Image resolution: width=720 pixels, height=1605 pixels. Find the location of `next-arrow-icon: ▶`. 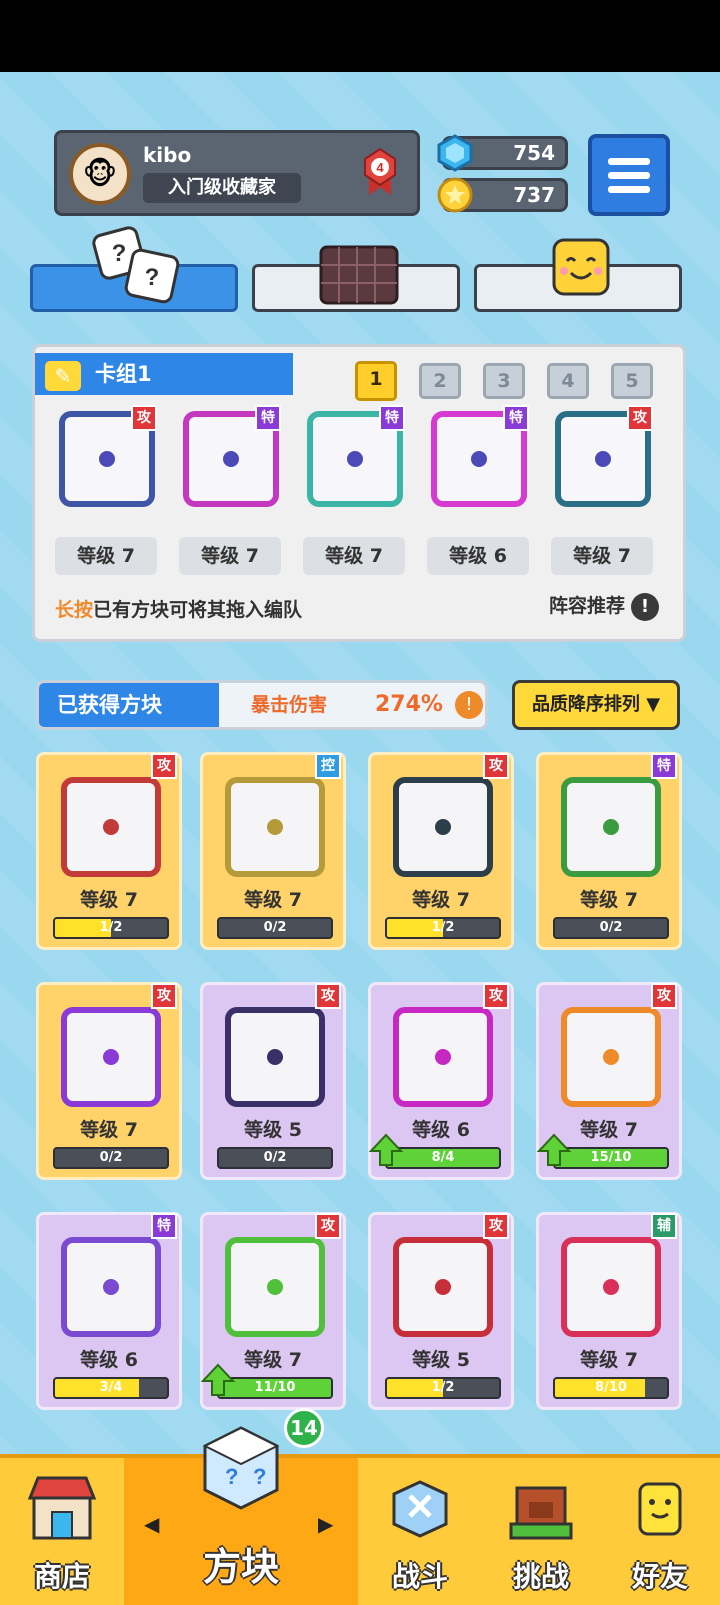

next-arrow-icon: ▶ is located at coordinates (325, 1524).